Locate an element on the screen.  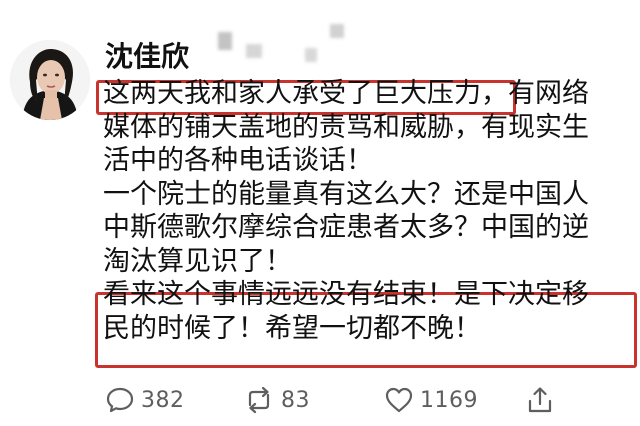
post-line: 看来这个事情远远没有结束！是下决定移 is located at coordinates (367, 295).